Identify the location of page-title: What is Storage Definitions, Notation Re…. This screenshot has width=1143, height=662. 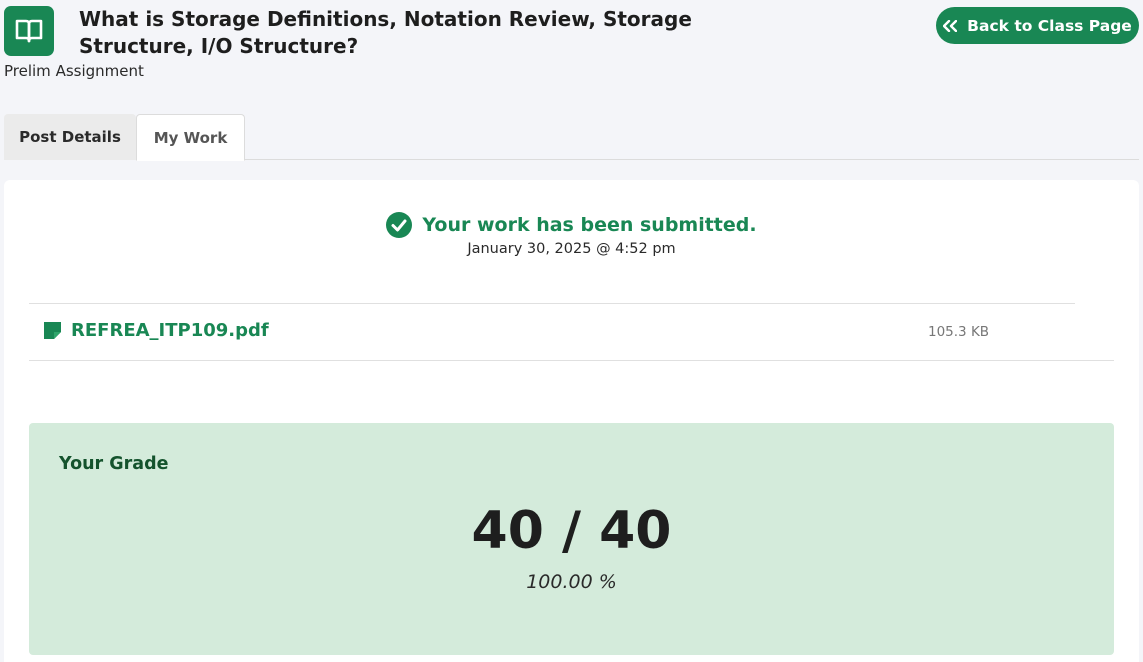
(385, 32).